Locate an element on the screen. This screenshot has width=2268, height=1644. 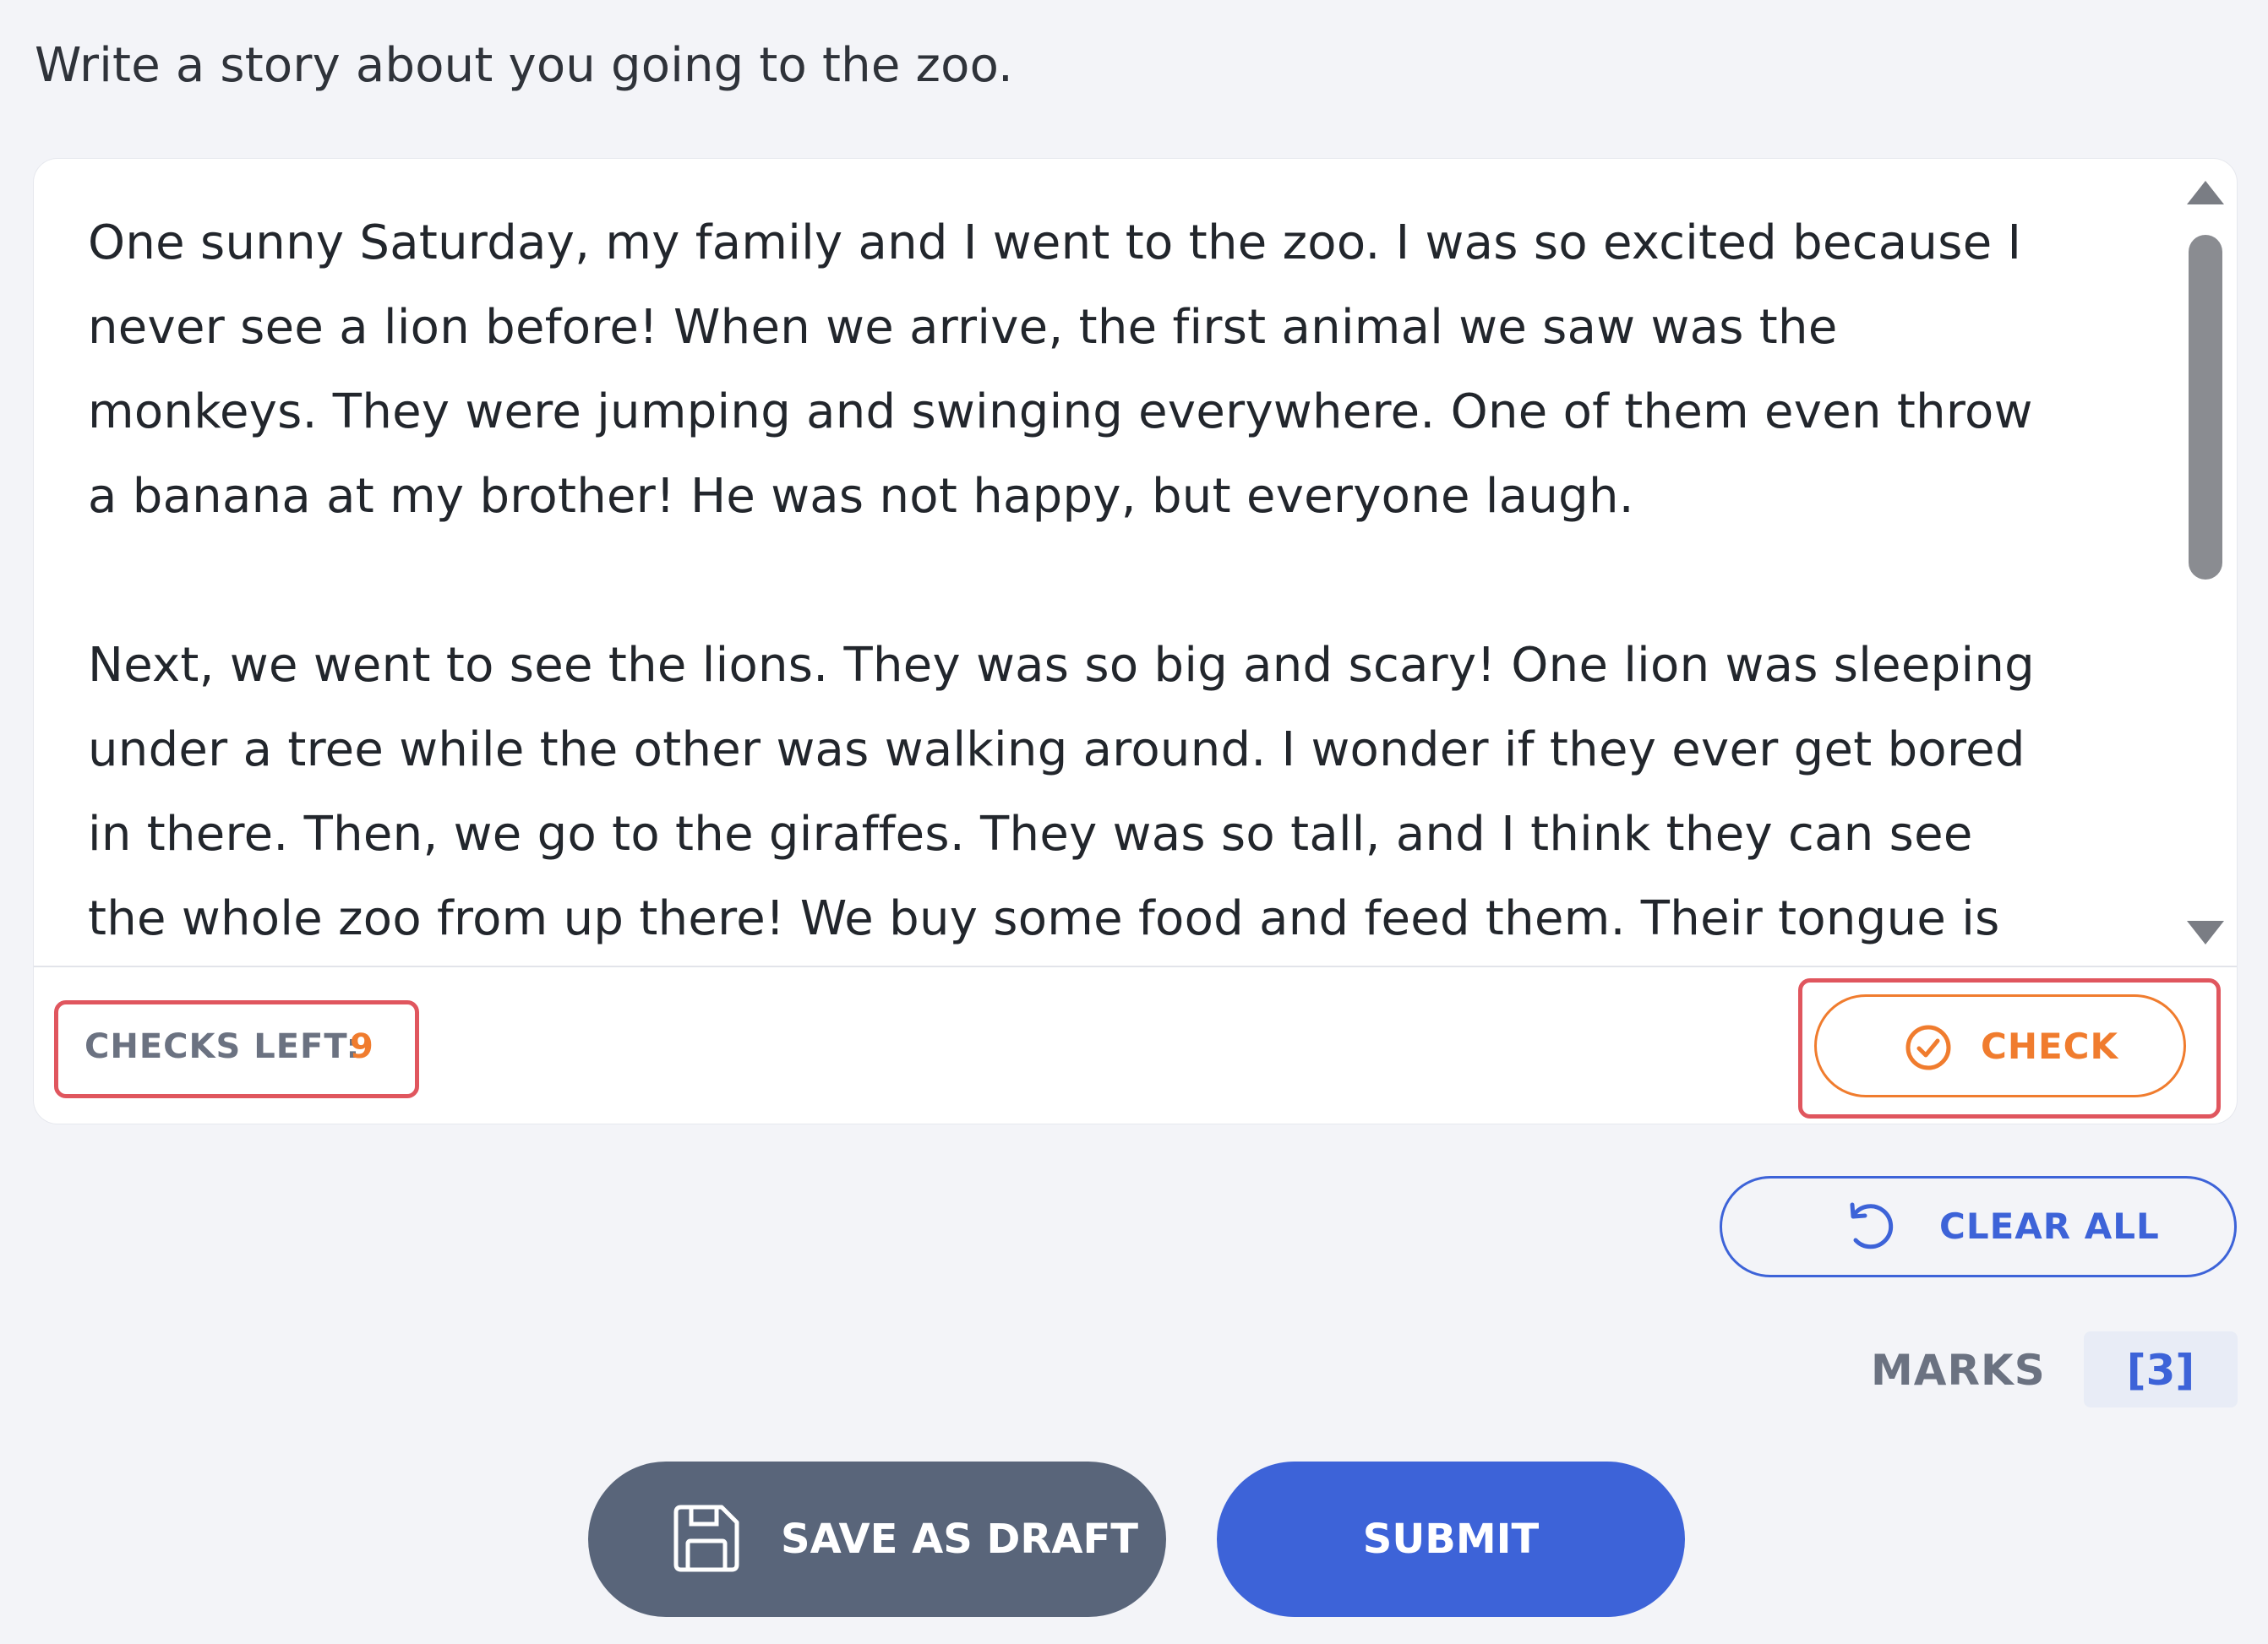
editor-divider is located at coordinates (1135, 967).